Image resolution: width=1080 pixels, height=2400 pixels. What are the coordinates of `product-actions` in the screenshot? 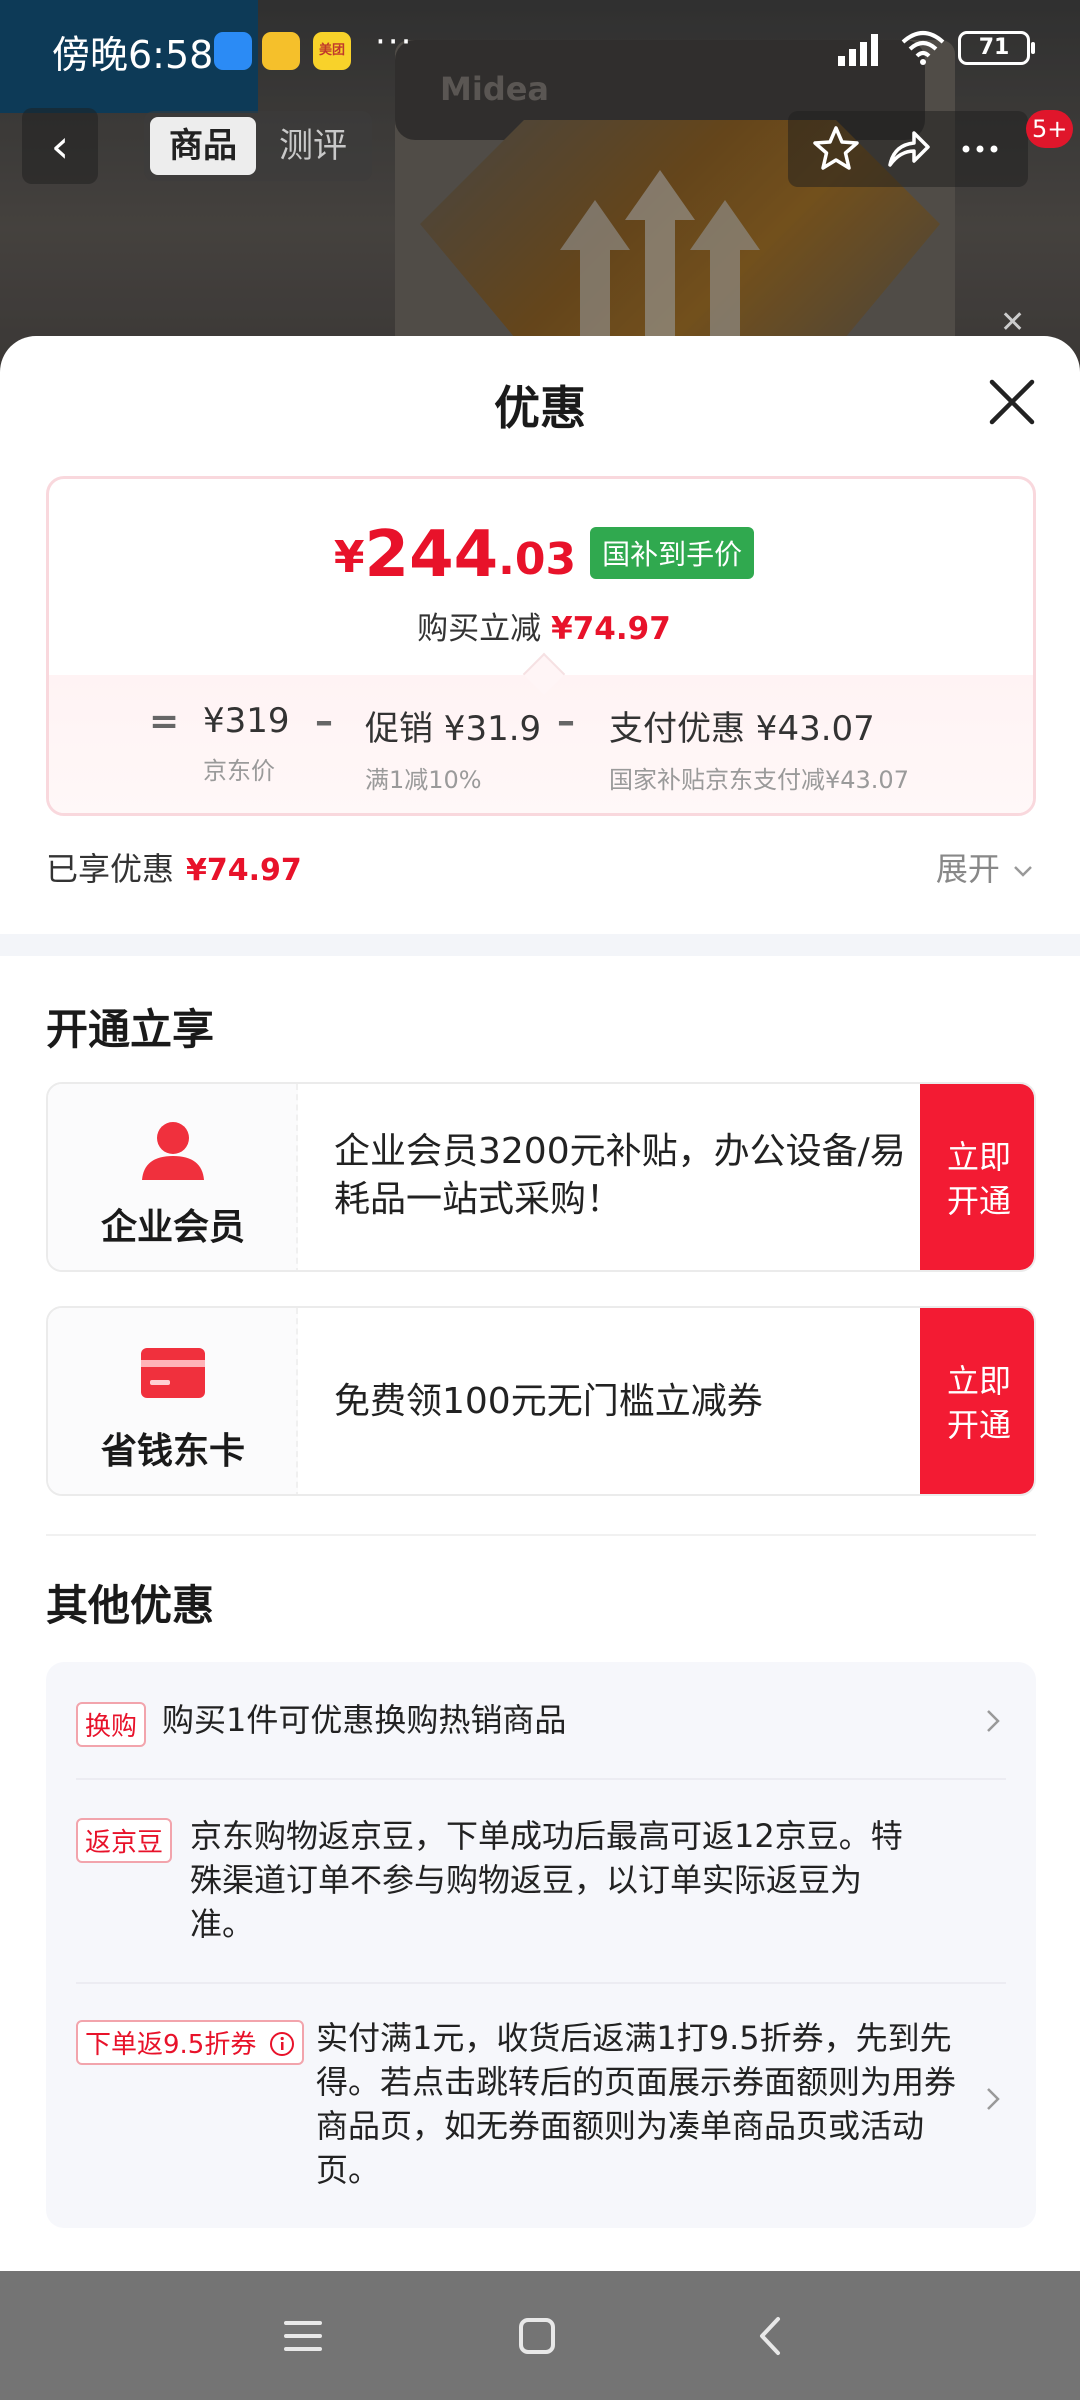 It's located at (908, 149).